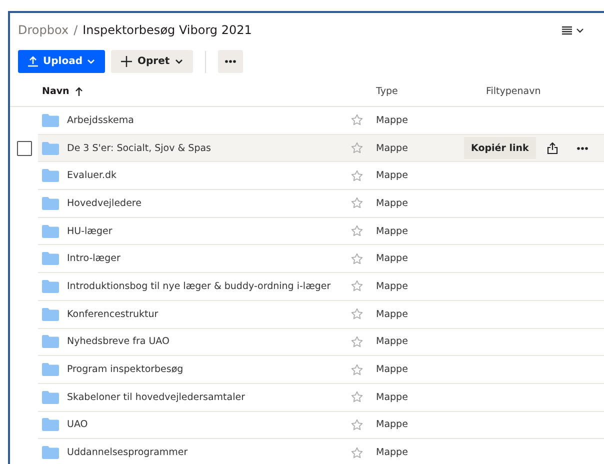 The height and width of the screenshot is (464, 604). What do you see at coordinates (209, 203) in the screenshot?
I see `folder-name: Hovedvejledere` at bounding box center [209, 203].